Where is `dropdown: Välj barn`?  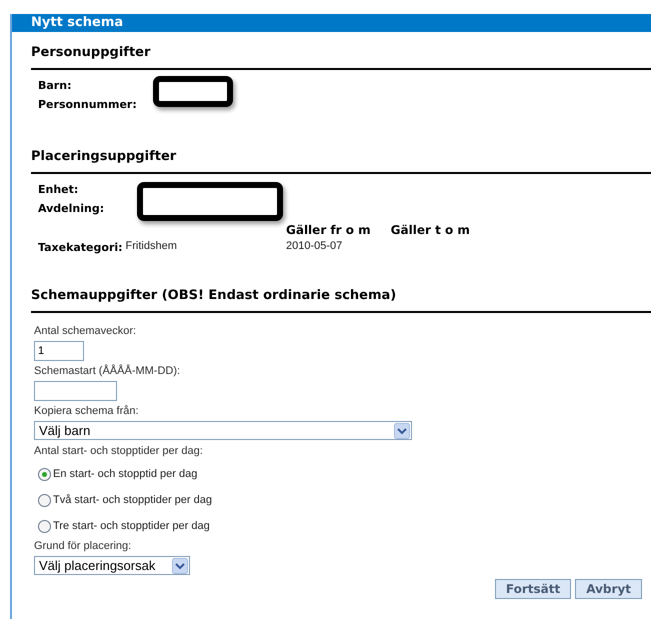 dropdown: Välj barn is located at coordinates (223, 430).